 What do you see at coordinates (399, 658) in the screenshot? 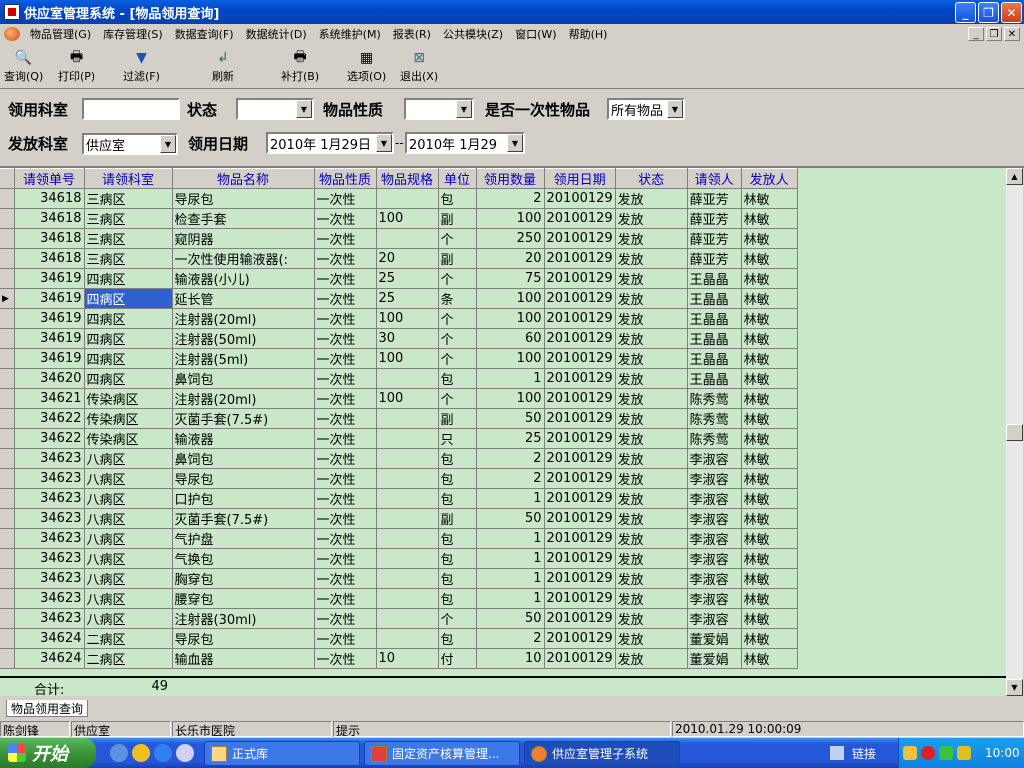
I see `table-row: 34624 二病区 输血器 一次性 10 付 10 20100129 发放 董爱娟 林敏` at bounding box center [399, 658].